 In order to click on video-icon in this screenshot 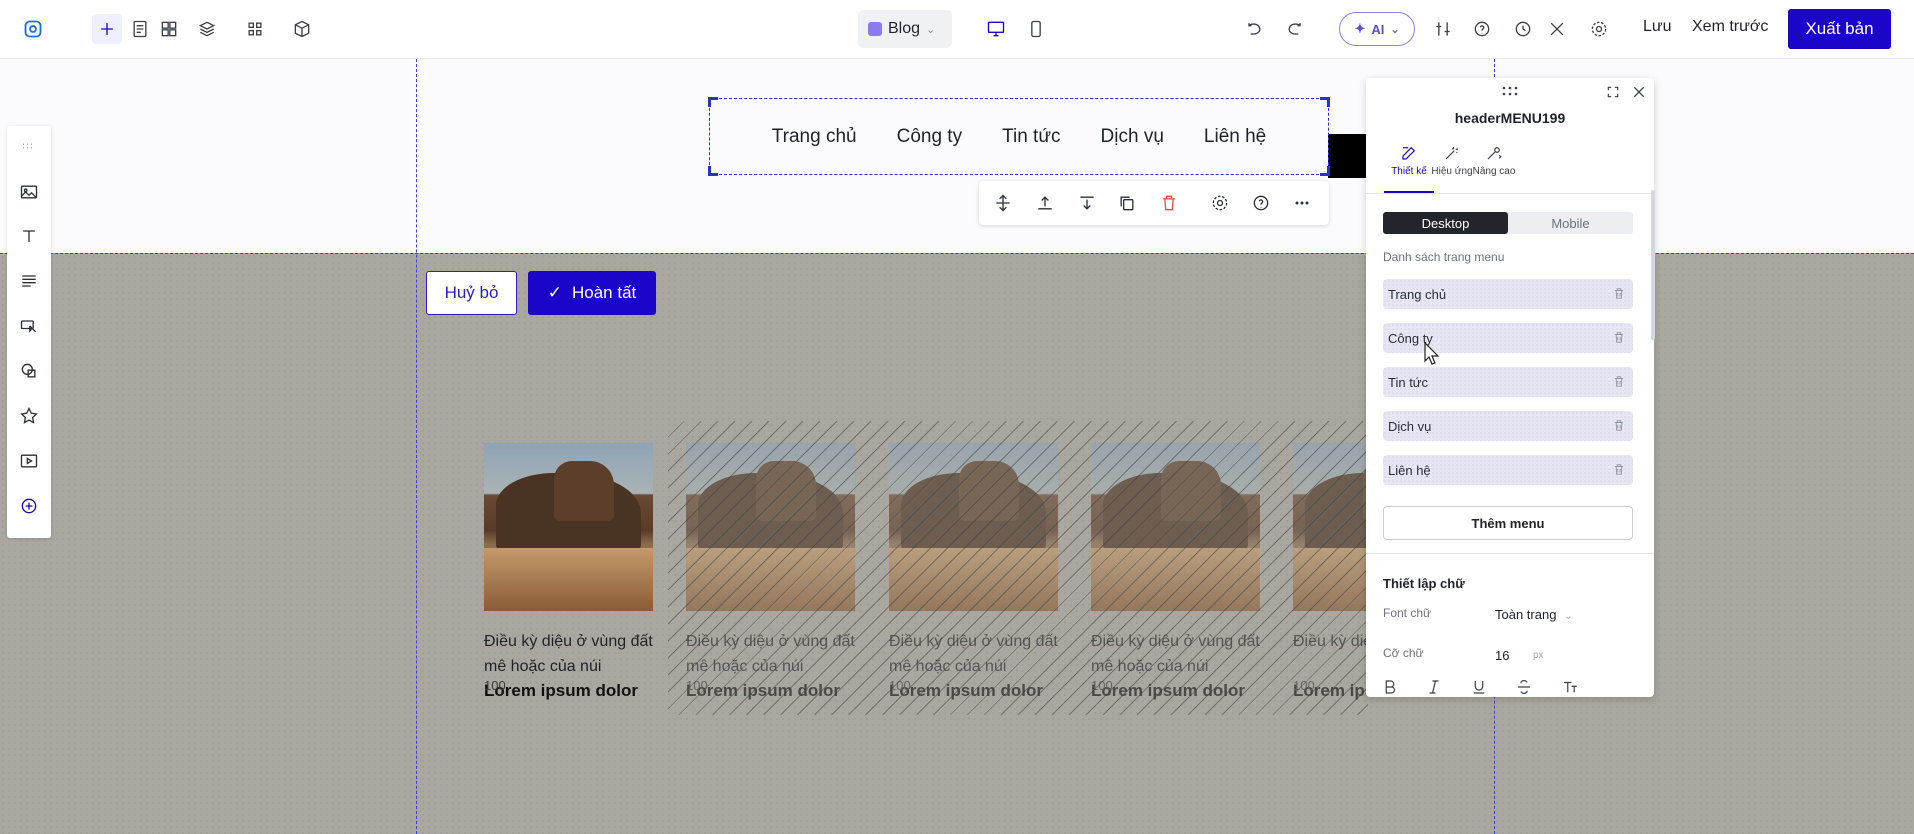, I will do `click(29, 461)`.